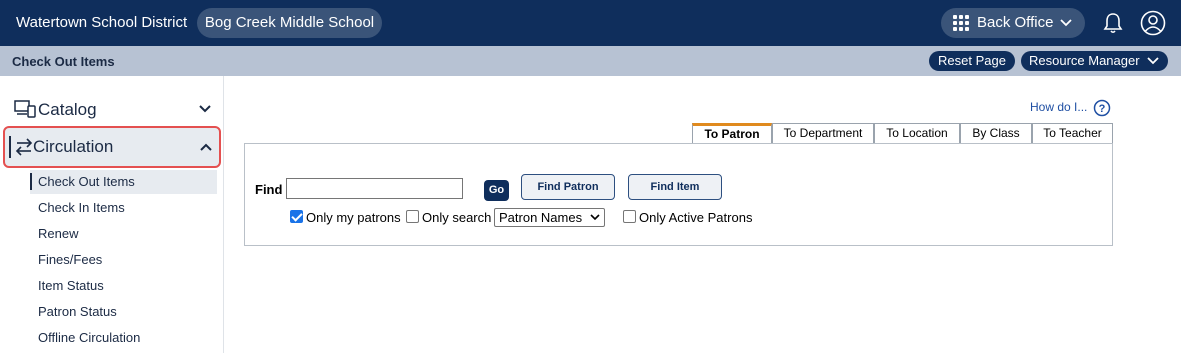 This screenshot has height=353, width=1181. What do you see at coordinates (73, 146) in the screenshot?
I see `sidebar-item-label: Circulation` at bounding box center [73, 146].